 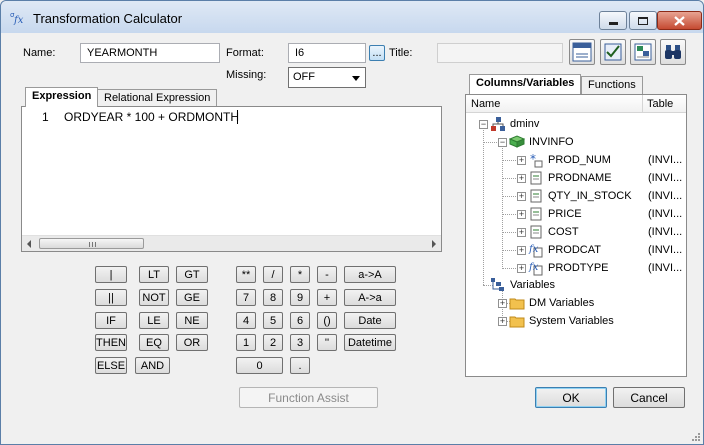 I want to click on check-expression-button, so click(x=613, y=52).